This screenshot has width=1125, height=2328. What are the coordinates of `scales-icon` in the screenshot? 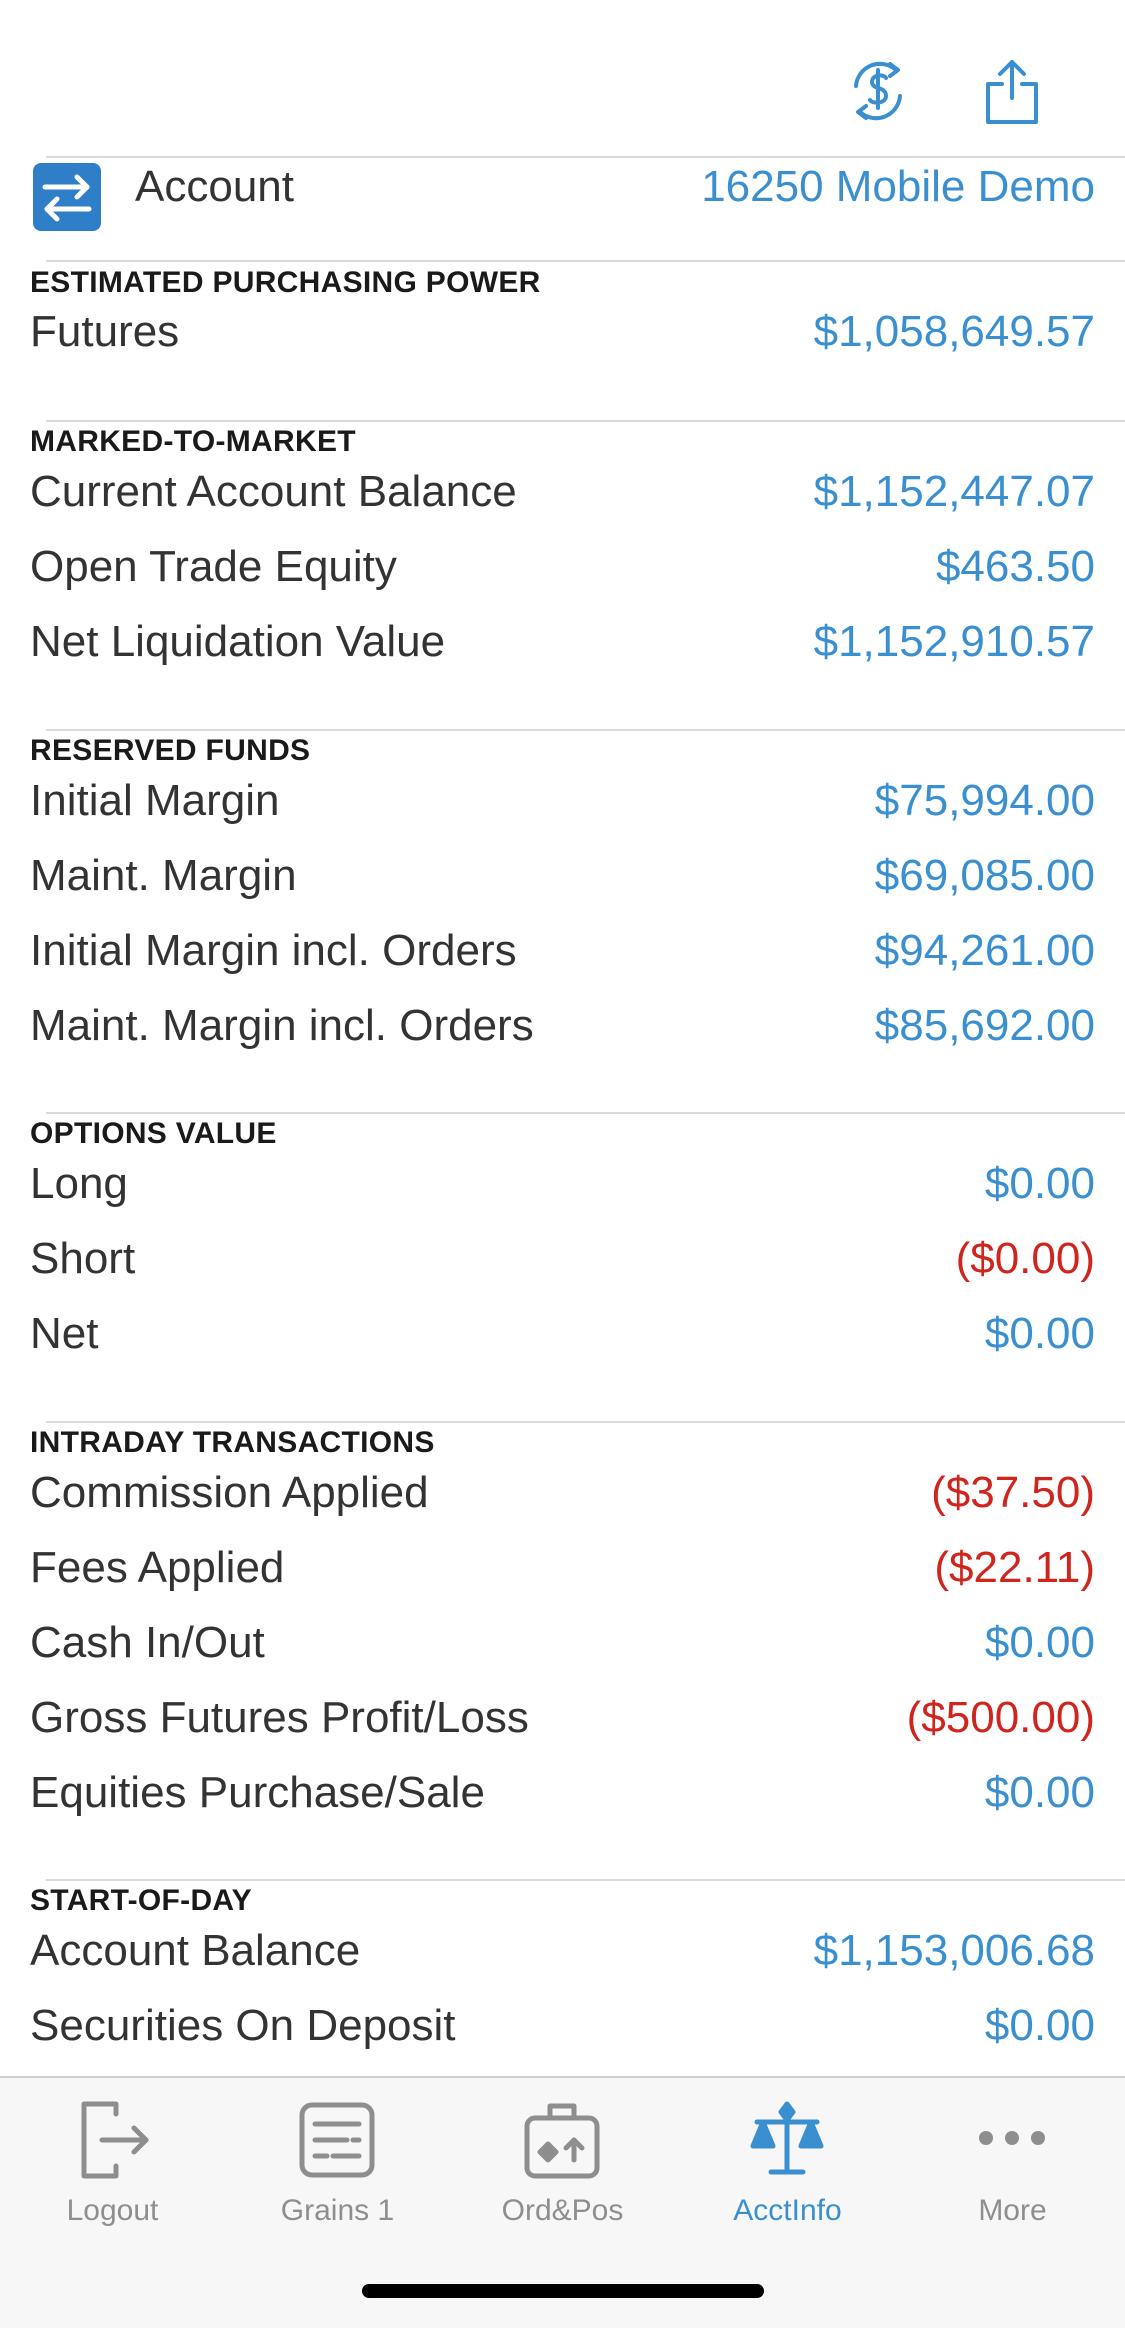 It's located at (787, 2140).